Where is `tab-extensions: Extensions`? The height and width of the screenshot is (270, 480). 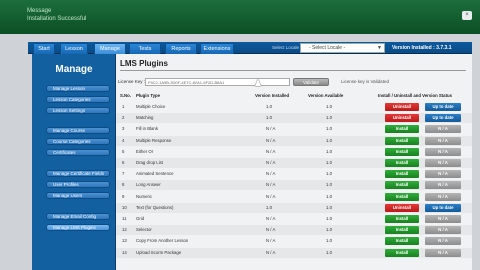
tab-extensions: Extensions is located at coordinates (217, 48).